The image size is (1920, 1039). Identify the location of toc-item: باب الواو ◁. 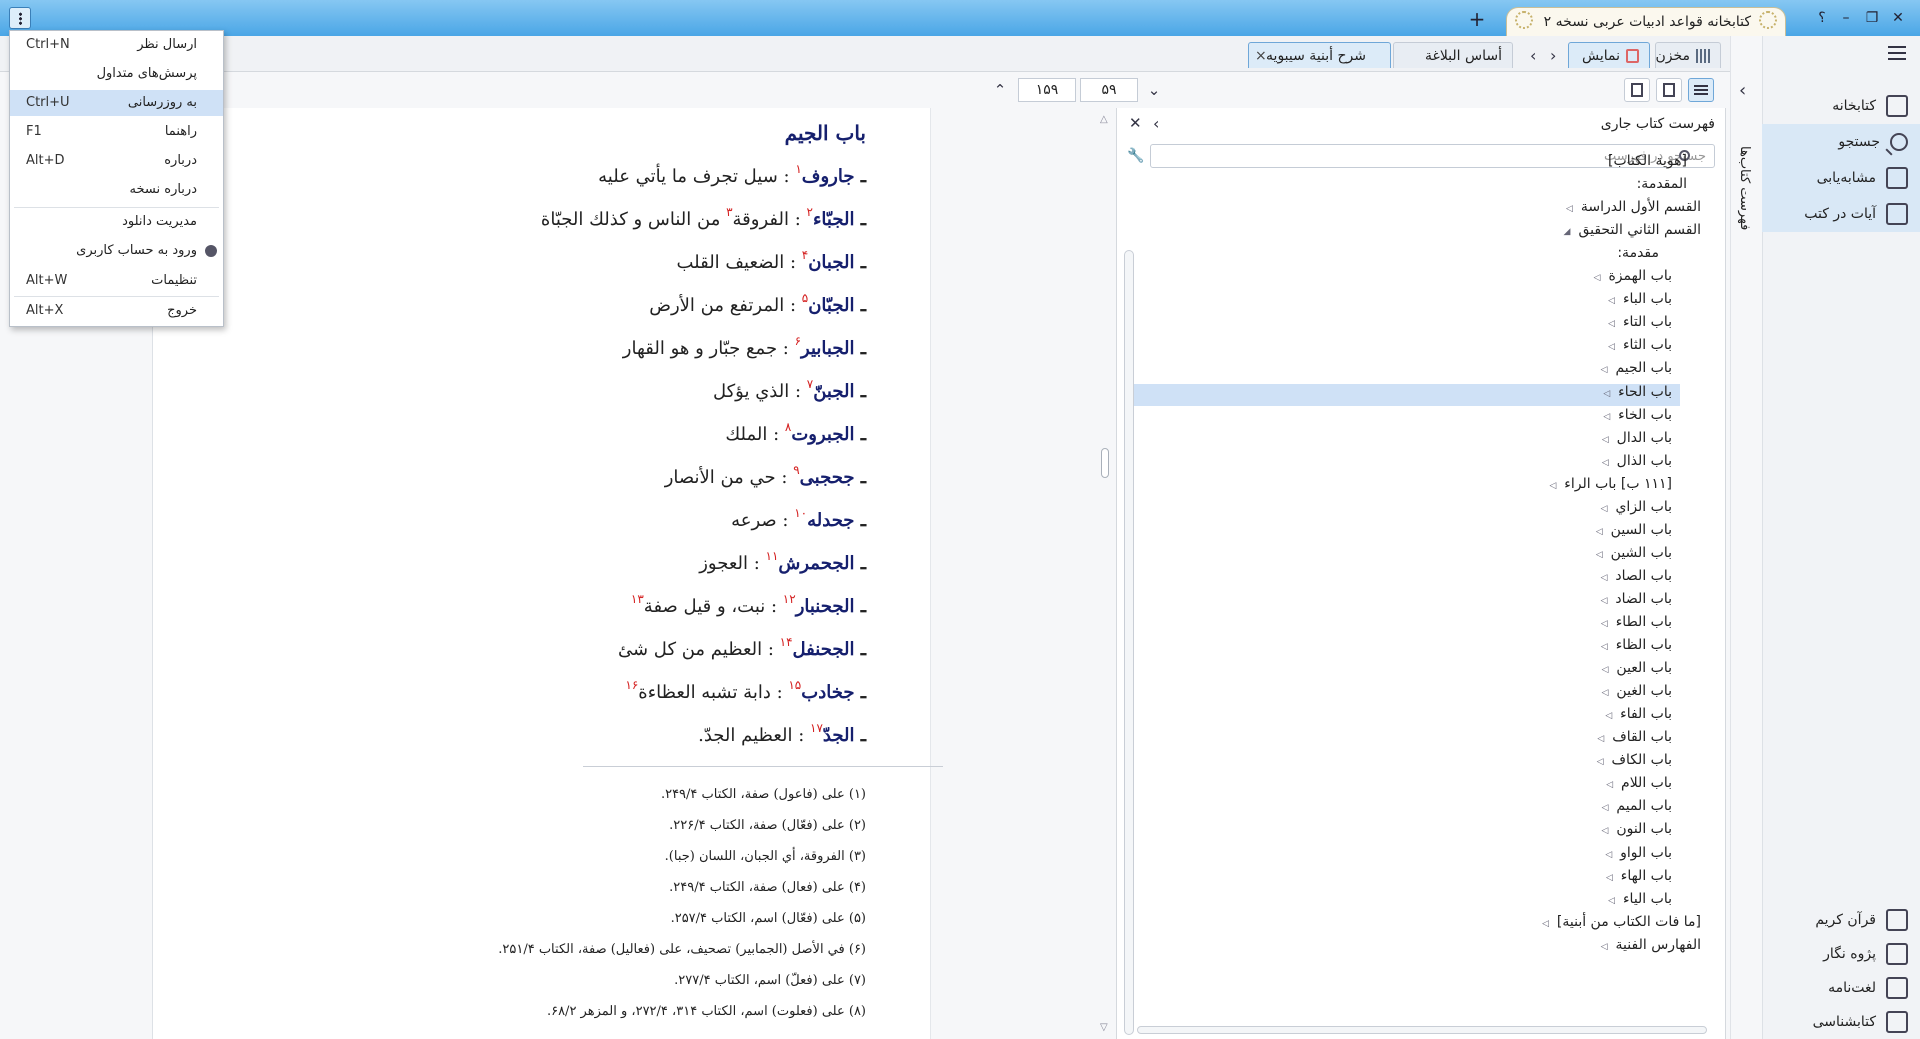
(1637, 853).